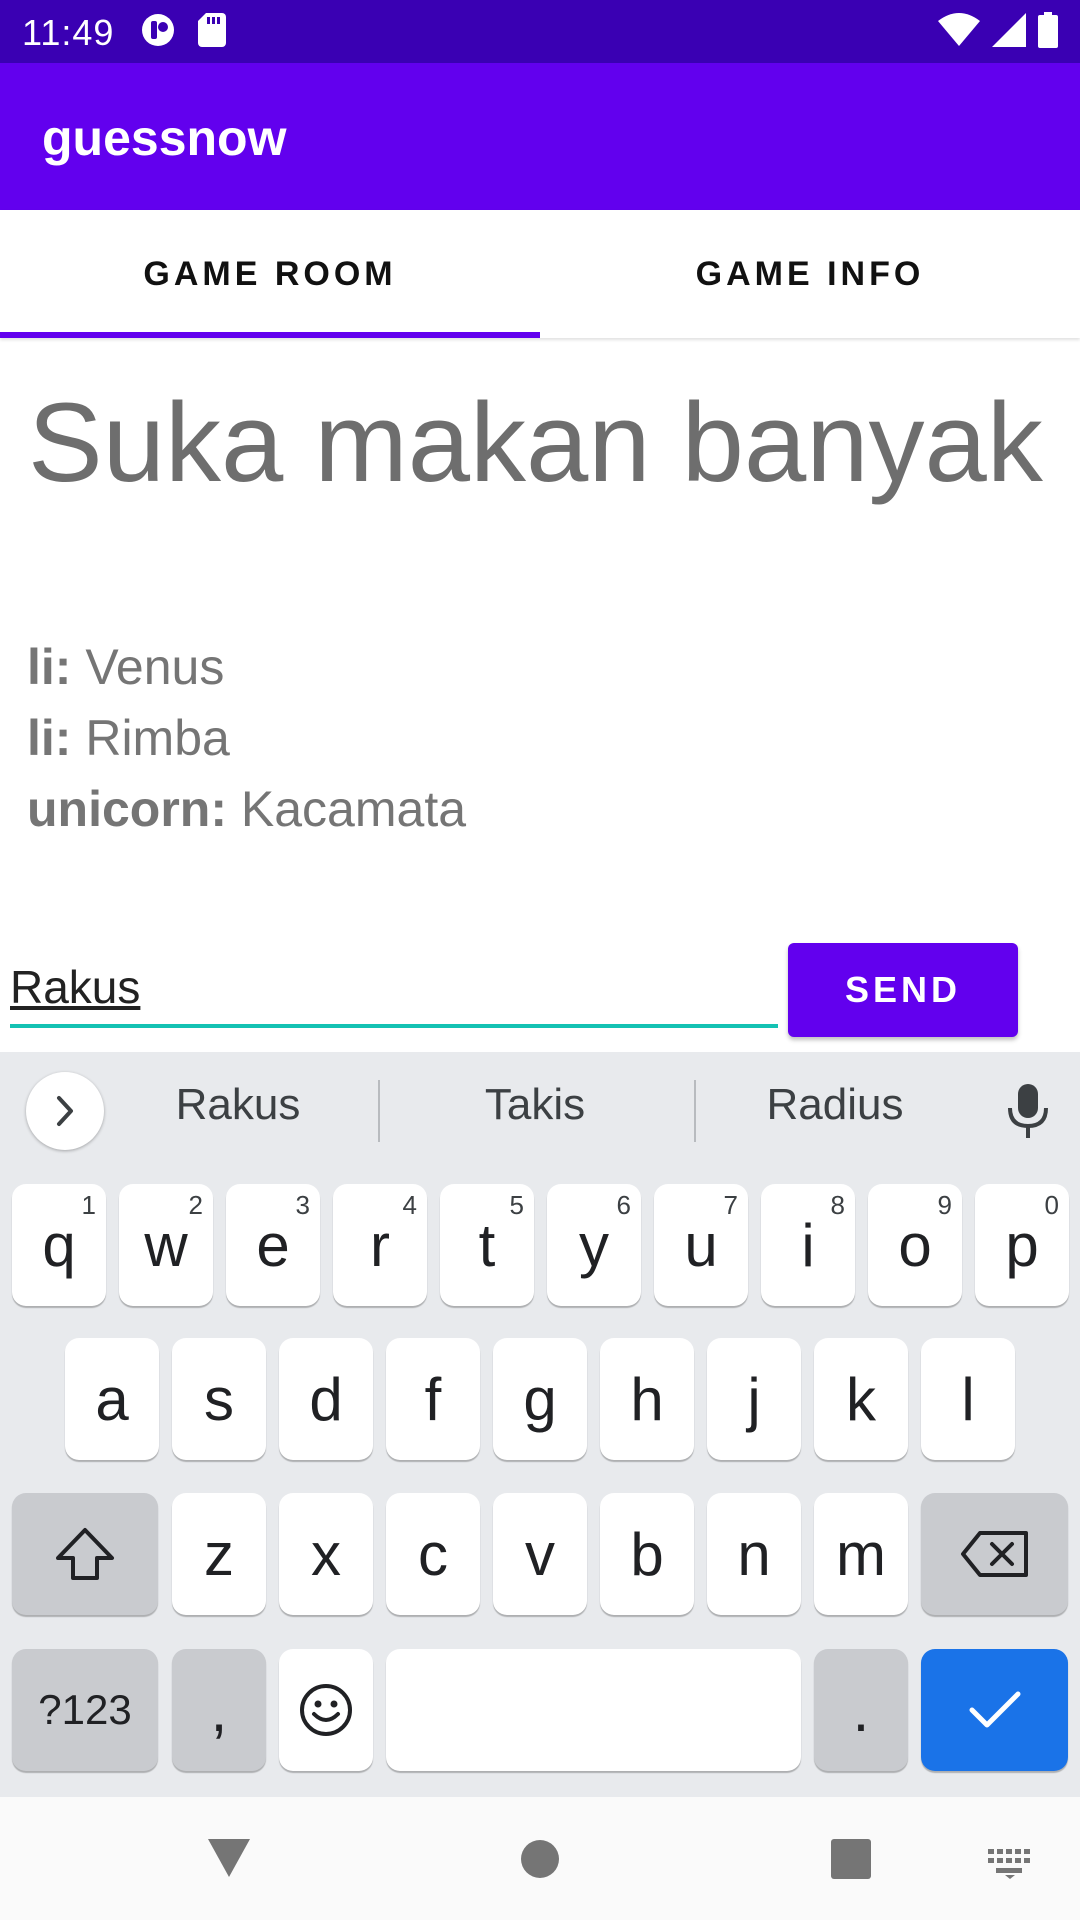  I want to click on key-l: l, so click(968, 1399).